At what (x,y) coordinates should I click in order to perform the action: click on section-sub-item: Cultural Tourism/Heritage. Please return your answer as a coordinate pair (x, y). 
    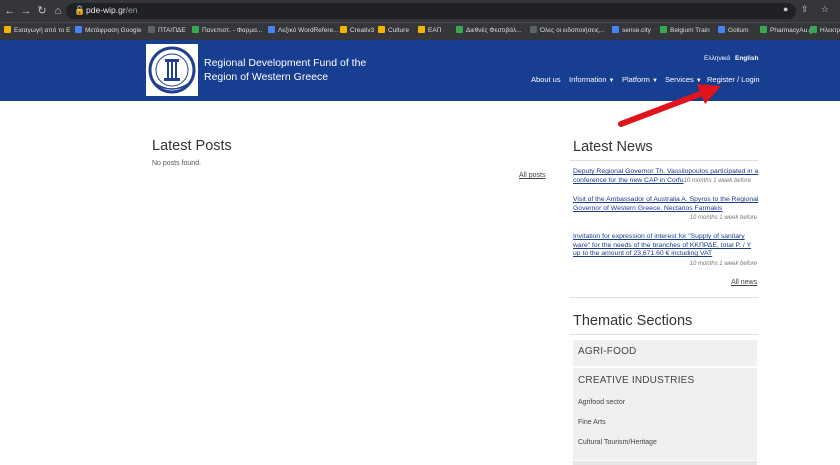
    Looking at the image, I should click on (617, 442).